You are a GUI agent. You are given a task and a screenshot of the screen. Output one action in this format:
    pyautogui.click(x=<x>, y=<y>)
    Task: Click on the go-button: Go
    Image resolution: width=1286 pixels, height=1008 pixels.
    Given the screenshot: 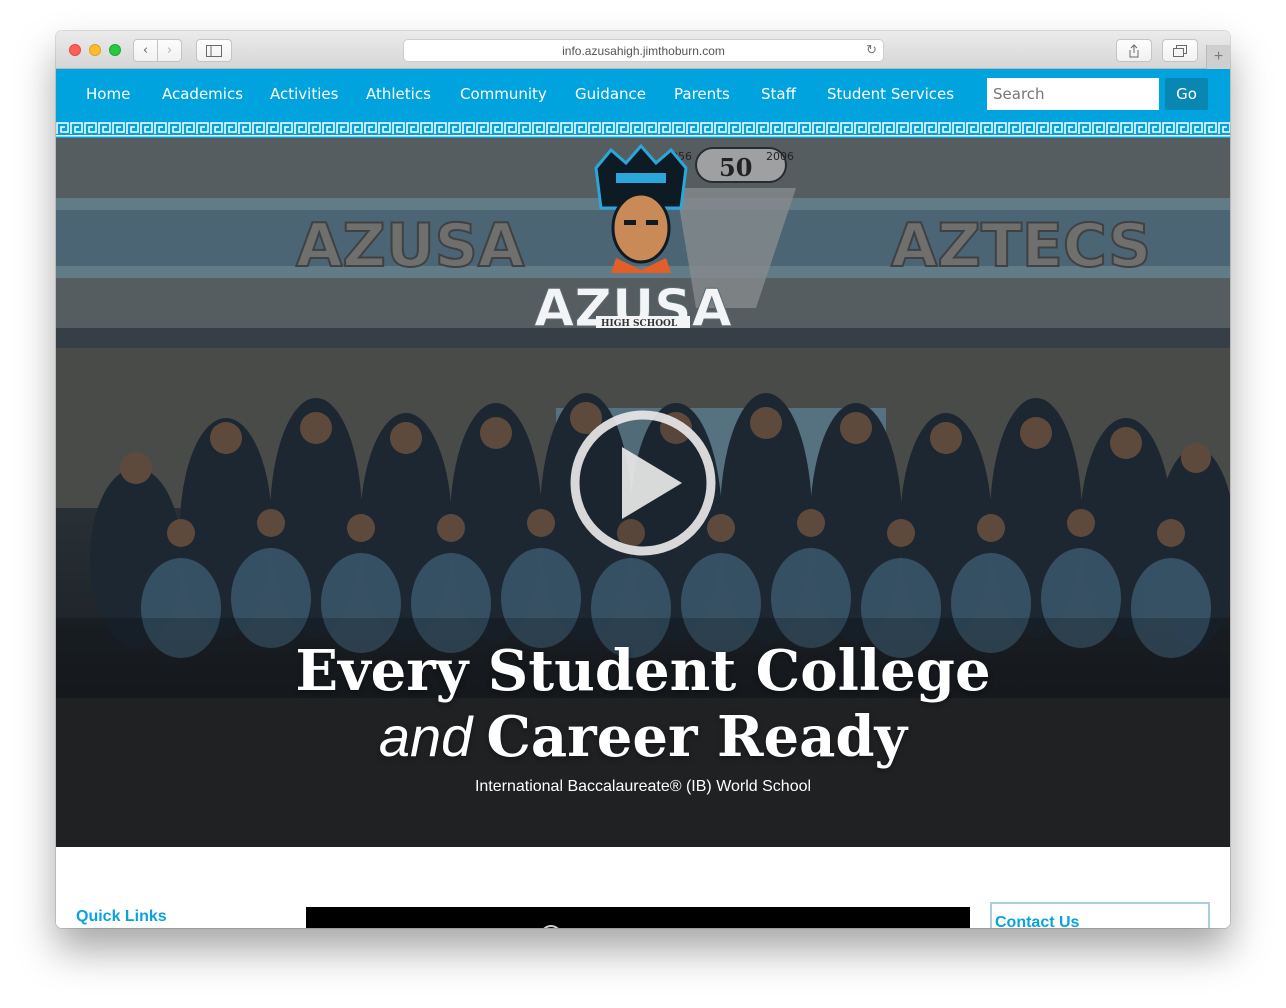 What is the action you would take?
    pyautogui.click(x=1186, y=94)
    